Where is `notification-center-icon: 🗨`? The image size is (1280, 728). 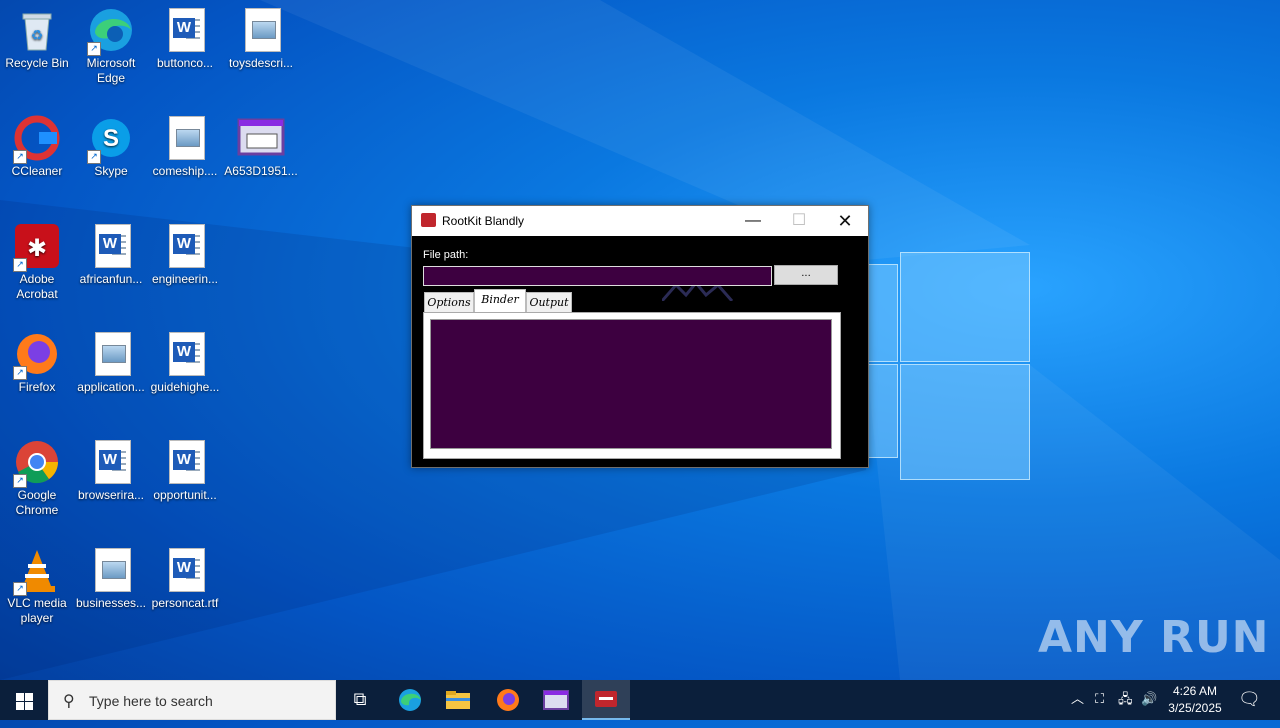
notification-center-icon: 🗨 is located at coordinates (1249, 700).